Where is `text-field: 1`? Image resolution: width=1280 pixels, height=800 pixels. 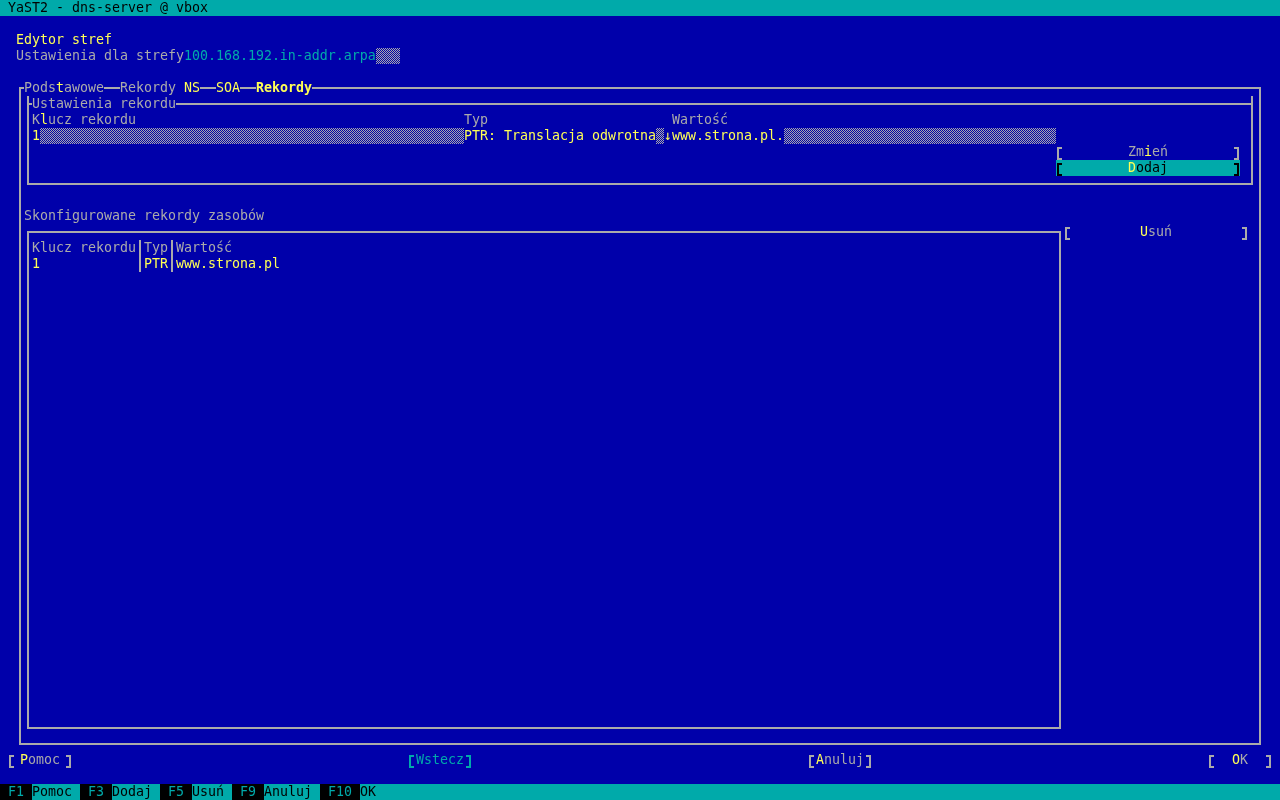
text-field: 1 is located at coordinates (248, 136).